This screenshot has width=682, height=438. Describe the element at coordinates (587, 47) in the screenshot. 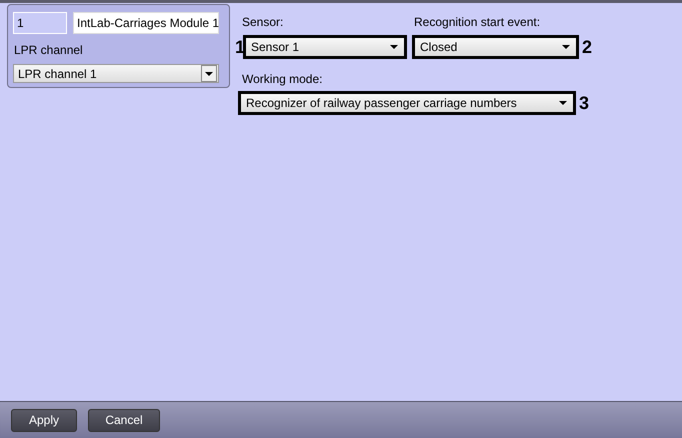

I see `callout-number: 2` at that location.